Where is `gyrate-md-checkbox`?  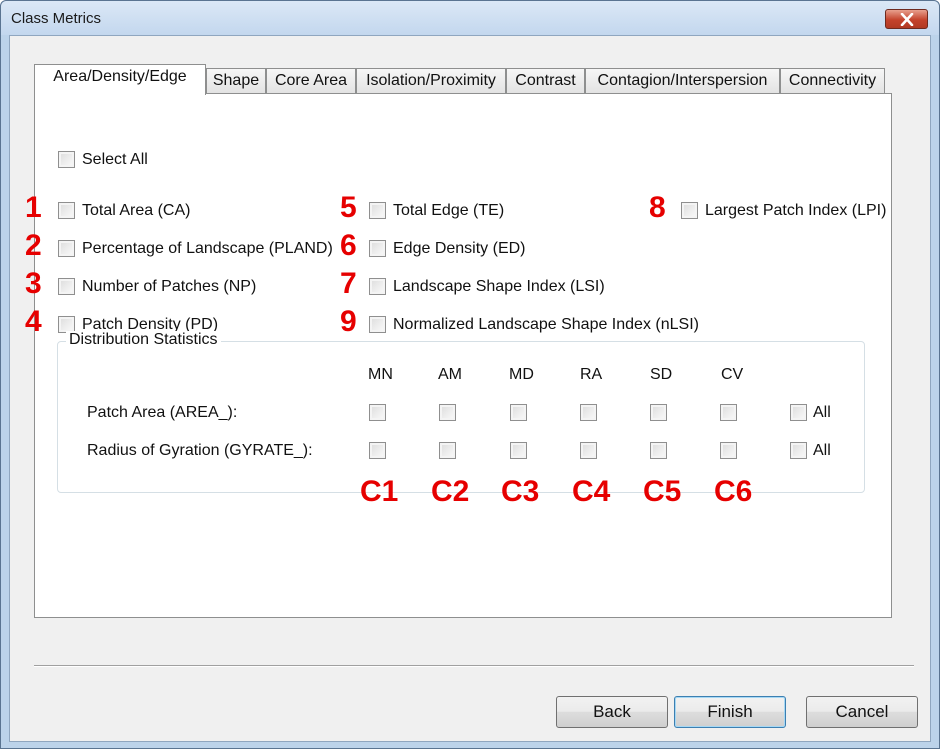 gyrate-md-checkbox is located at coordinates (518, 450).